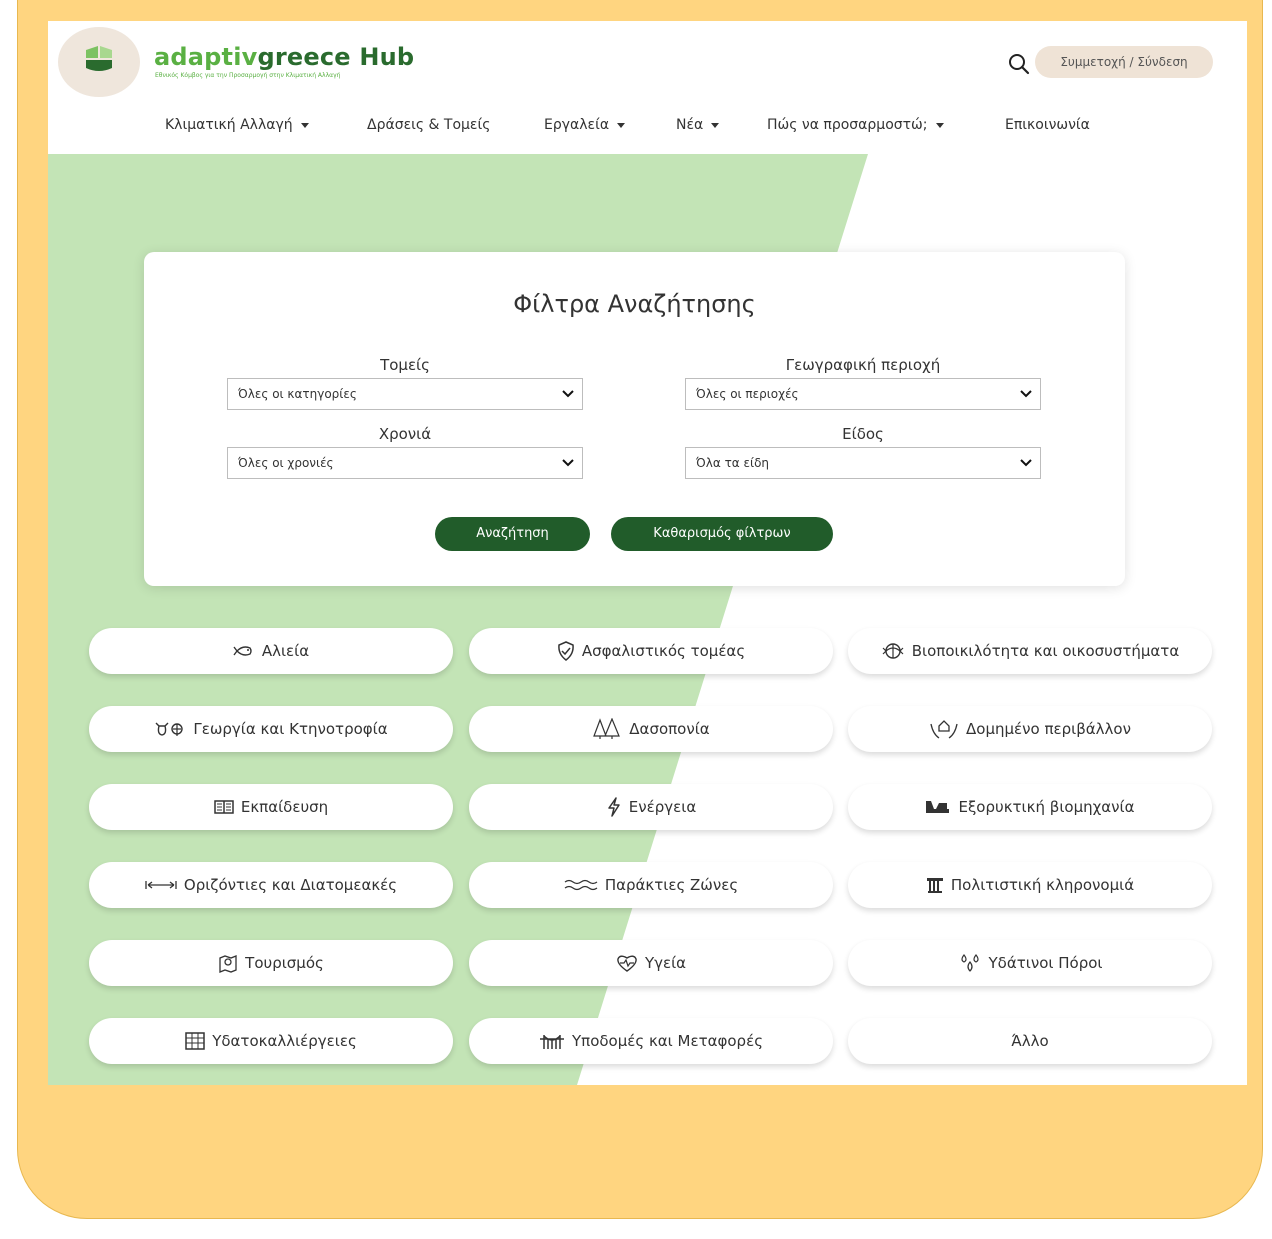 The width and height of the screenshot is (1272, 1239). I want to click on sectors-select: Όλες οι κατηγορίες, so click(405, 394).